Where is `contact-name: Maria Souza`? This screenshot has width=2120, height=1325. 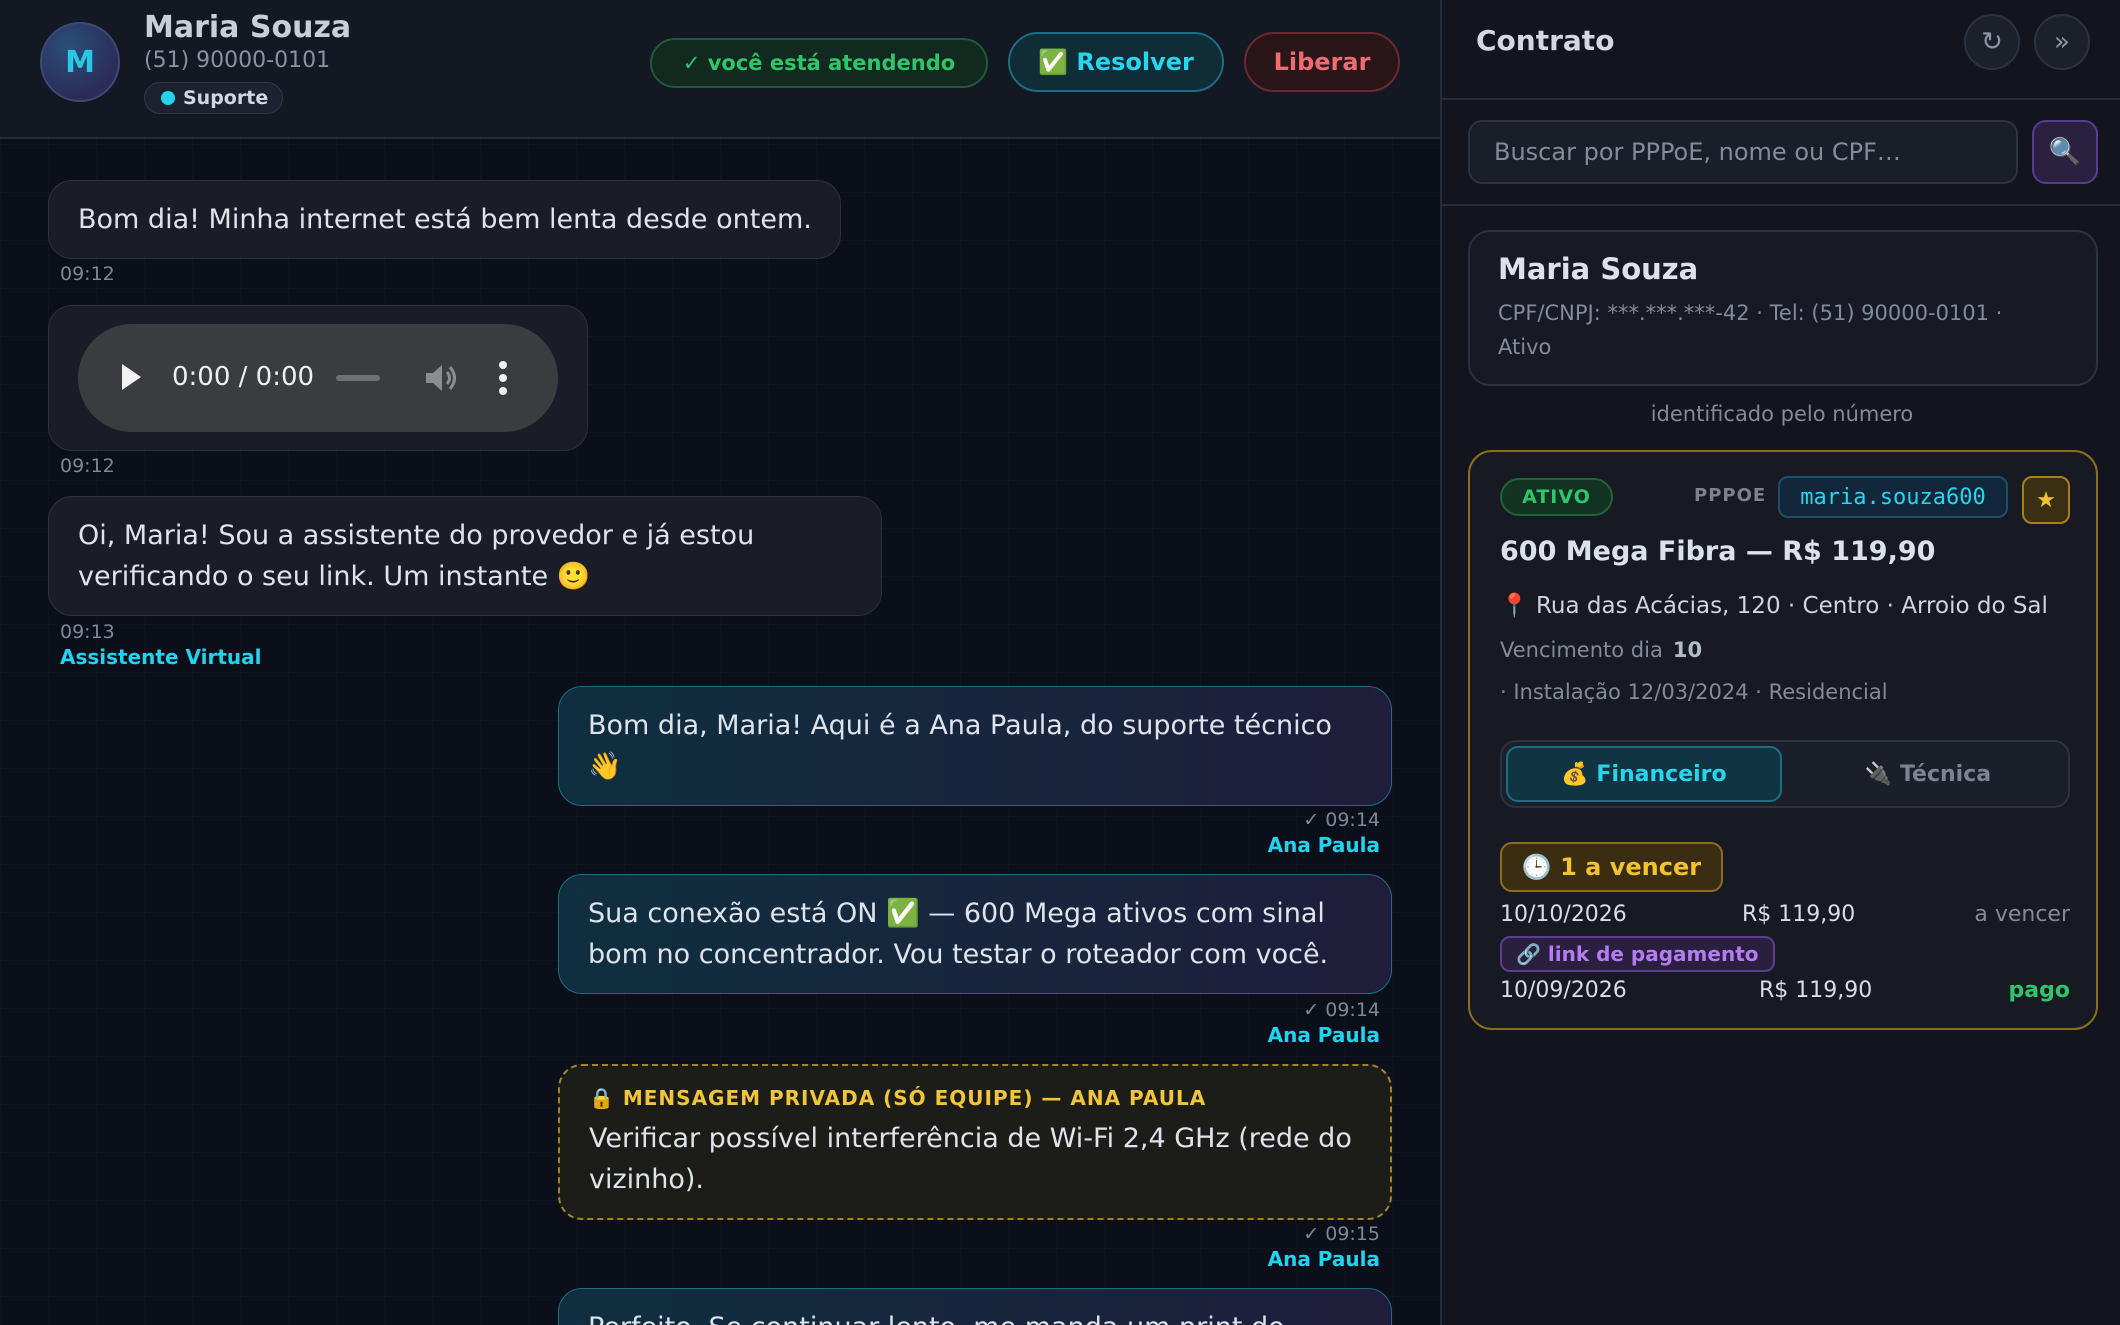
contact-name: Maria Souza is located at coordinates (248, 27).